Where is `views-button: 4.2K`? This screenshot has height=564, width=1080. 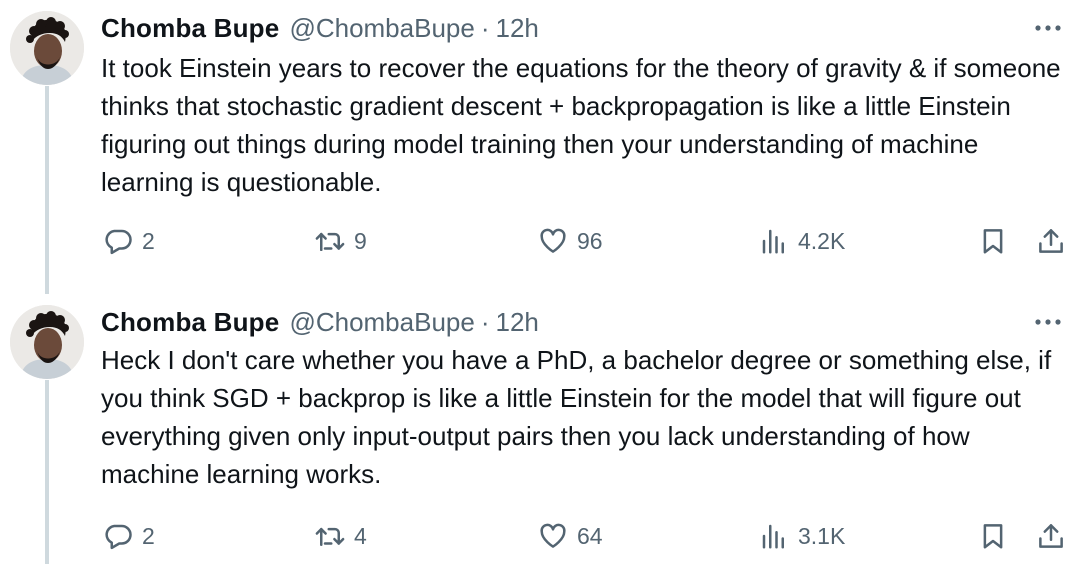
views-button: 4.2K is located at coordinates (802, 241).